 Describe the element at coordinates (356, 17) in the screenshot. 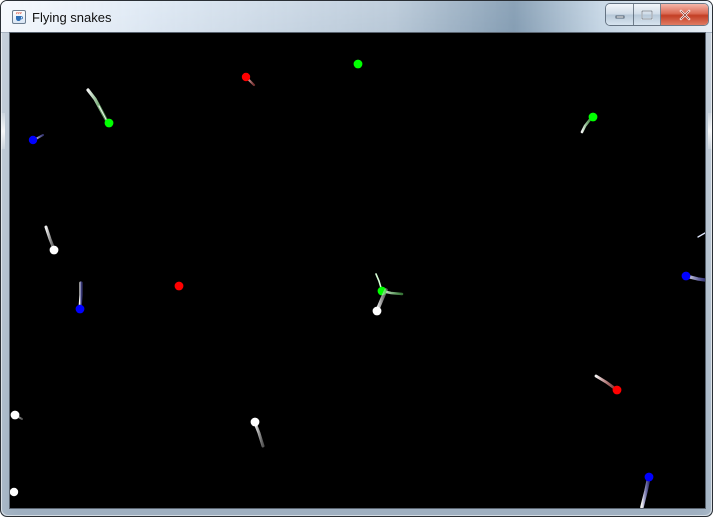

I see `title-bar: Flying snakes` at that location.